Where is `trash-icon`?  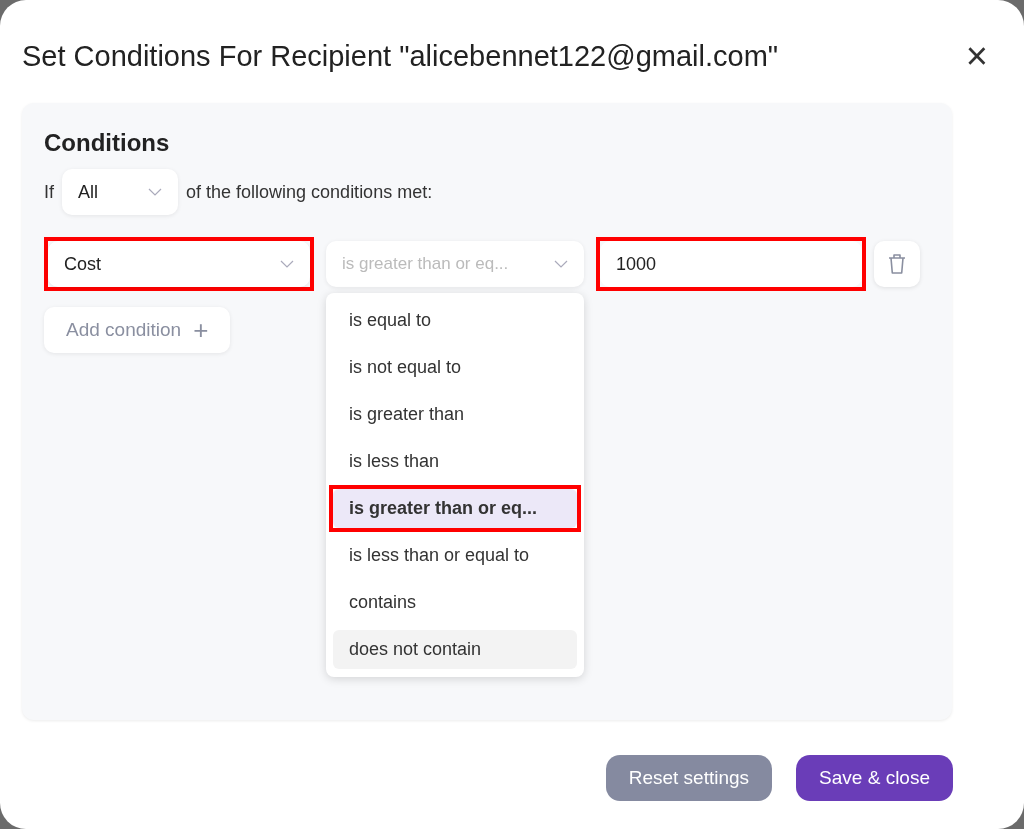 trash-icon is located at coordinates (897, 264).